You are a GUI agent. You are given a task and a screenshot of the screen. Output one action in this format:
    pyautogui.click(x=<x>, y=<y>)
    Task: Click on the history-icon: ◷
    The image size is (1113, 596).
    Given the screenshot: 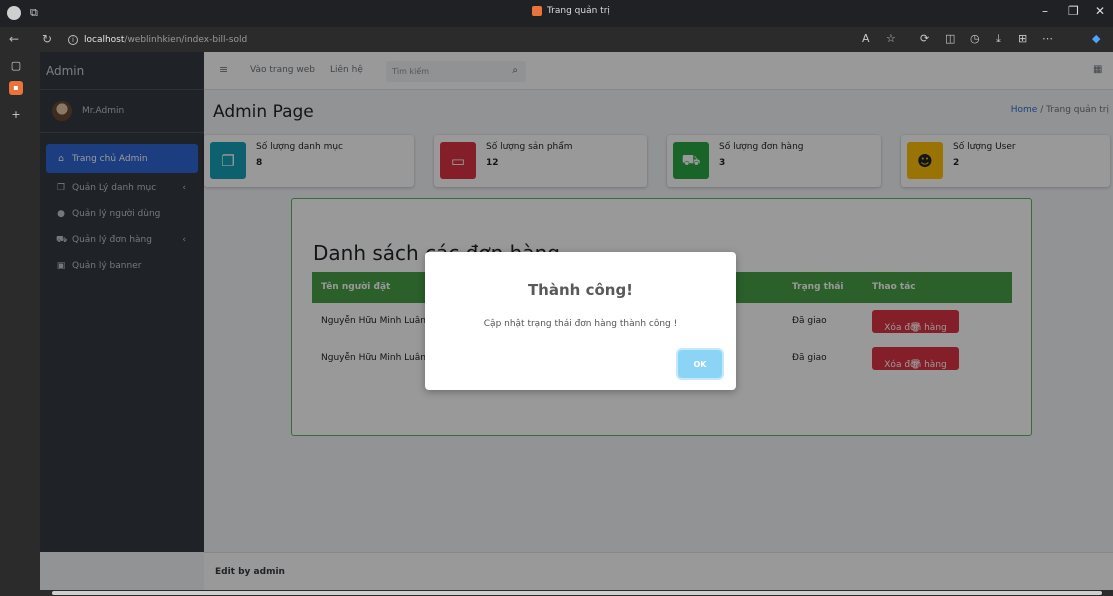 What is the action you would take?
    pyautogui.click(x=975, y=38)
    